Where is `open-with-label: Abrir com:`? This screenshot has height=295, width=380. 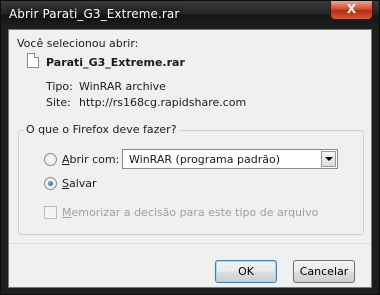 open-with-label: Abrir com: is located at coordinates (90, 159).